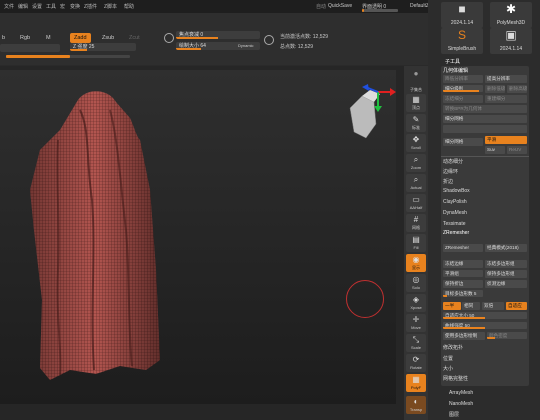 The height and width of the screenshot is (420, 540). I want to click on reconstruct-button: 重建细分, so click(506, 99).